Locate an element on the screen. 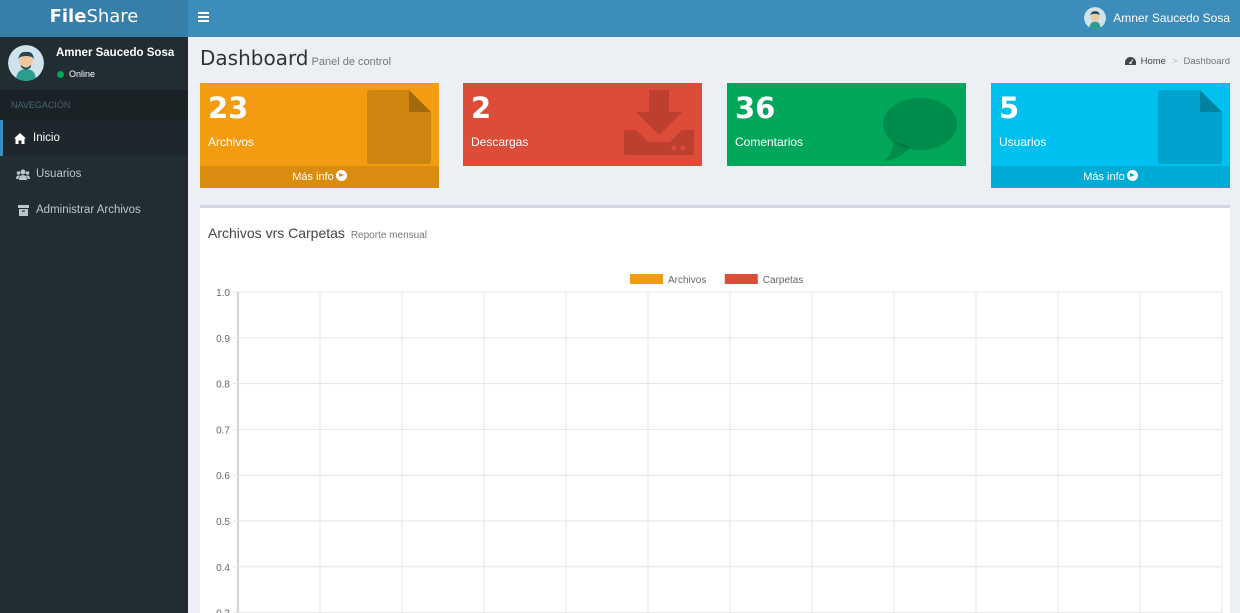 This screenshot has width=1240, height=613. y-tick-label: 0.8 is located at coordinates (223, 385).